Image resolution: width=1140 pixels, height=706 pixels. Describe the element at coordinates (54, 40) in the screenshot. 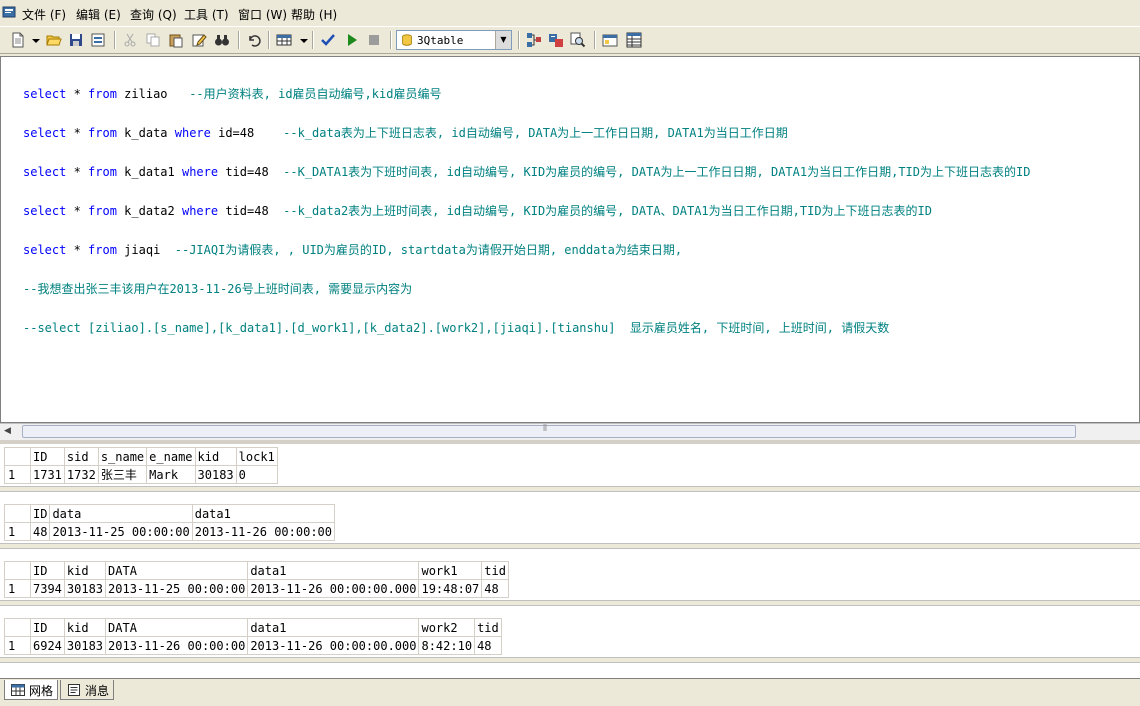

I see `open-button` at that location.